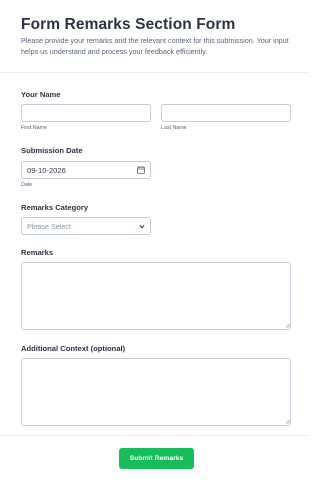  Describe the element at coordinates (52, 150) in the screenshot. I see `submission-date-label: Submission Date` at that location.